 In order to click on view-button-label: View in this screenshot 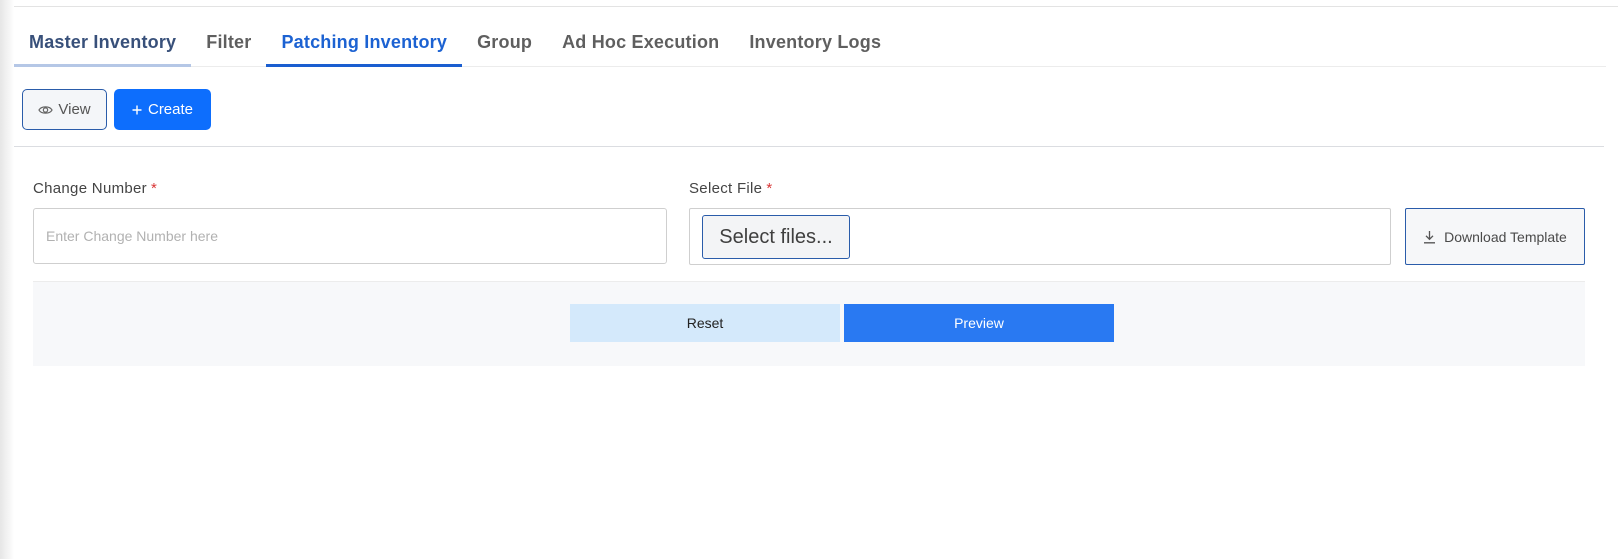, I will do `click(74, 109)`.